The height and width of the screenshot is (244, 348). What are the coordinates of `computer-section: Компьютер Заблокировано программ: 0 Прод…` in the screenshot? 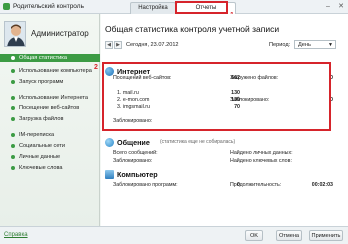 It's located at (222, 185).